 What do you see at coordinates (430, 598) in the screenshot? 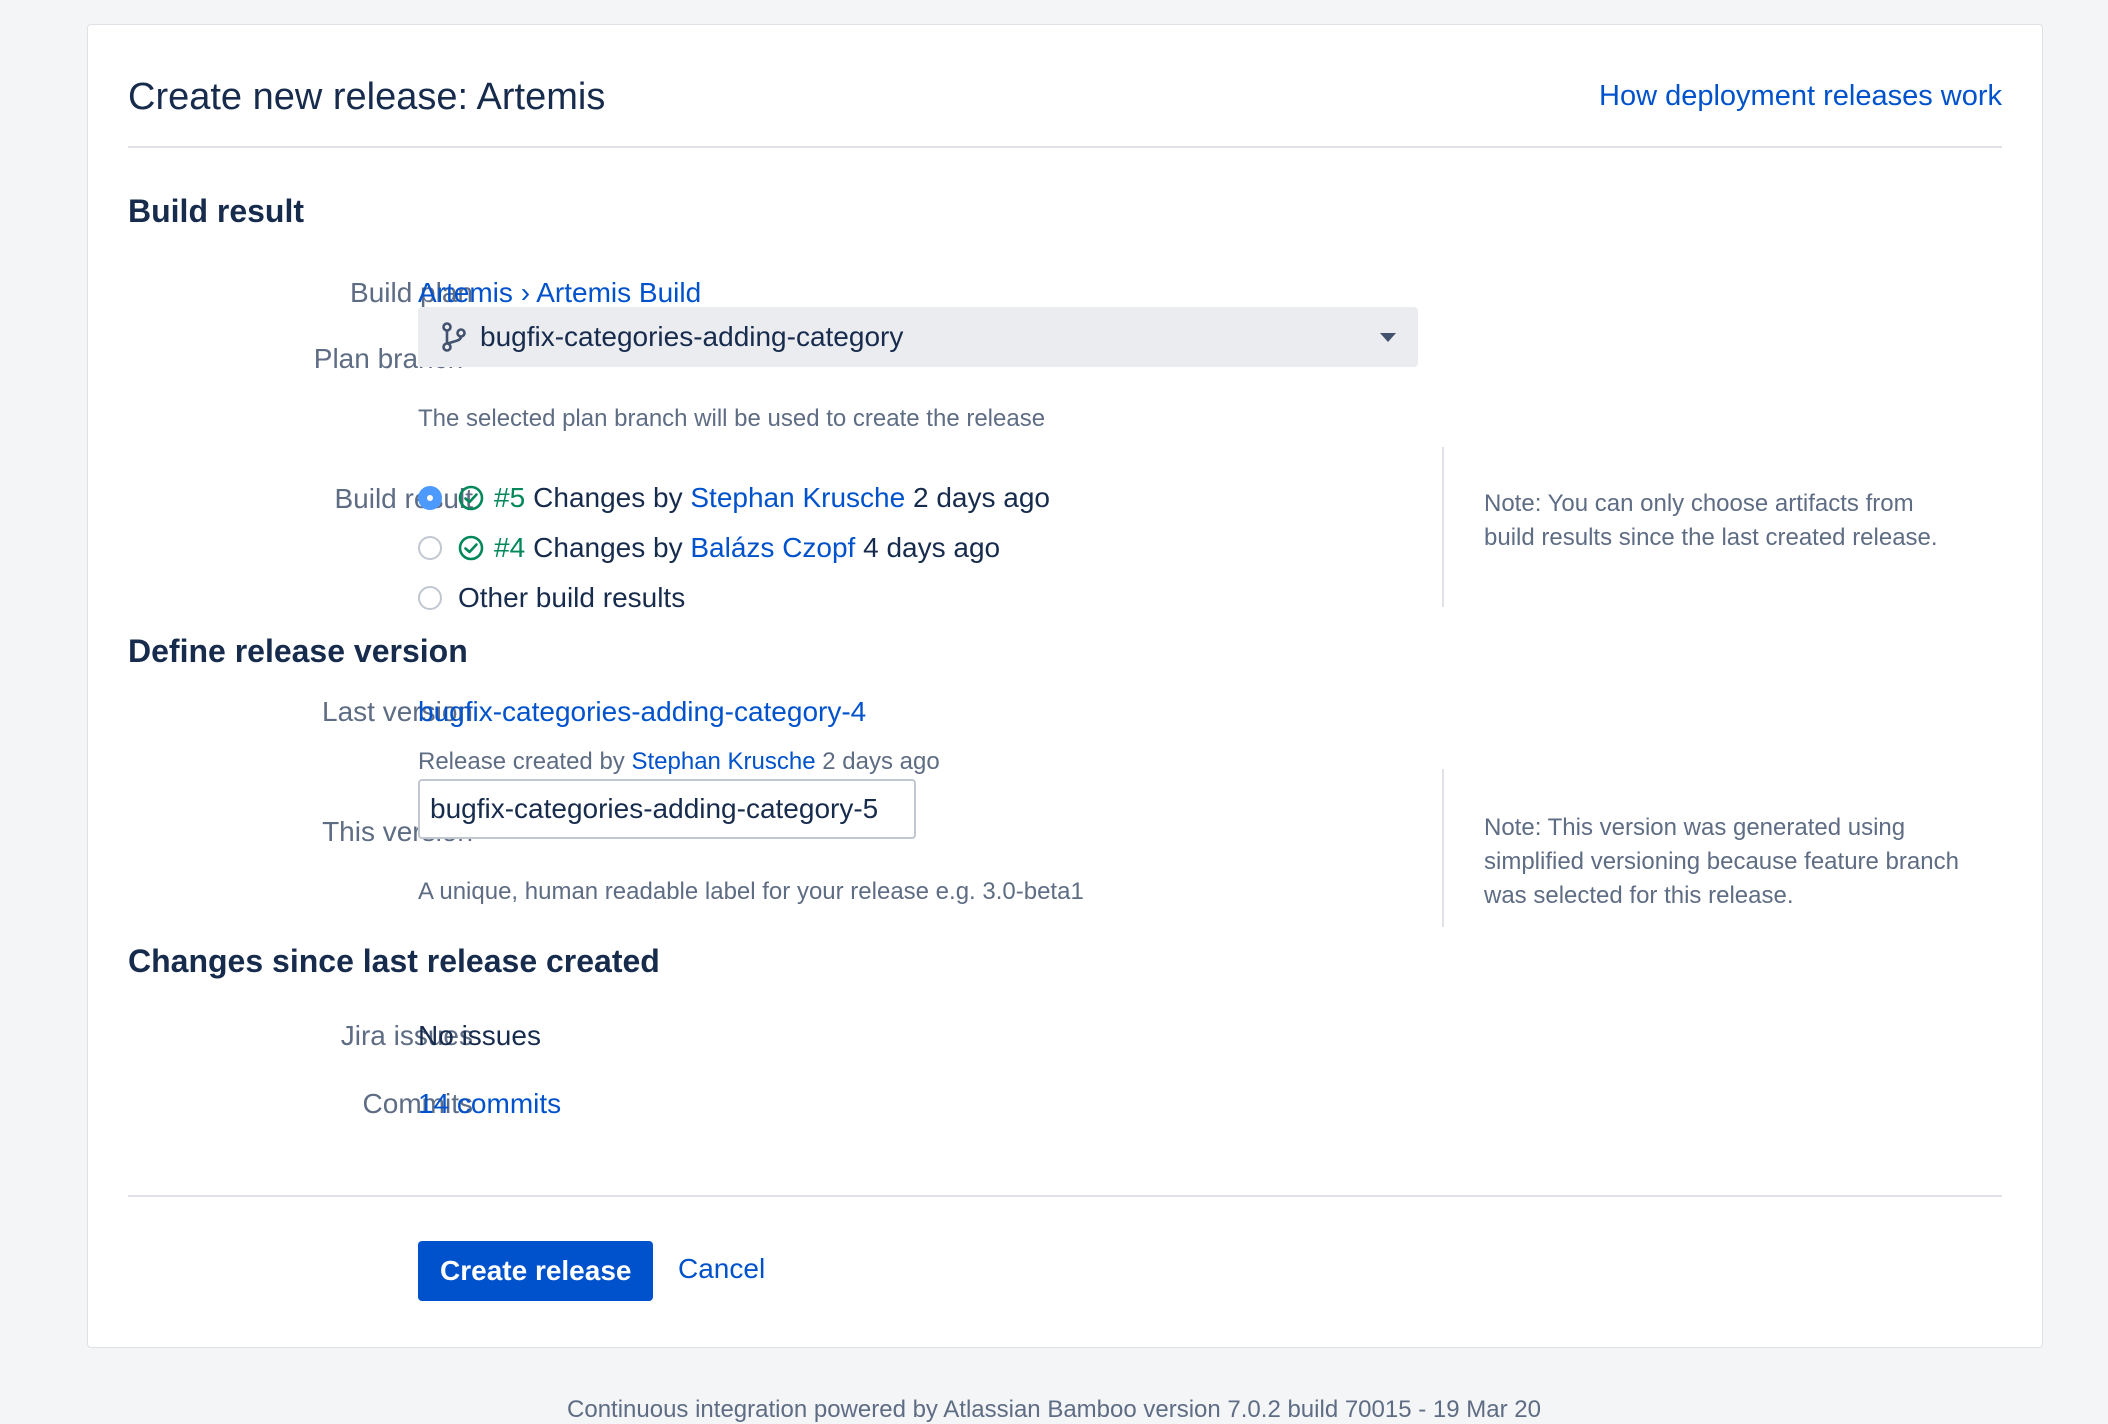
I see `build-result-radio-other` at bounding box center [430, 598].